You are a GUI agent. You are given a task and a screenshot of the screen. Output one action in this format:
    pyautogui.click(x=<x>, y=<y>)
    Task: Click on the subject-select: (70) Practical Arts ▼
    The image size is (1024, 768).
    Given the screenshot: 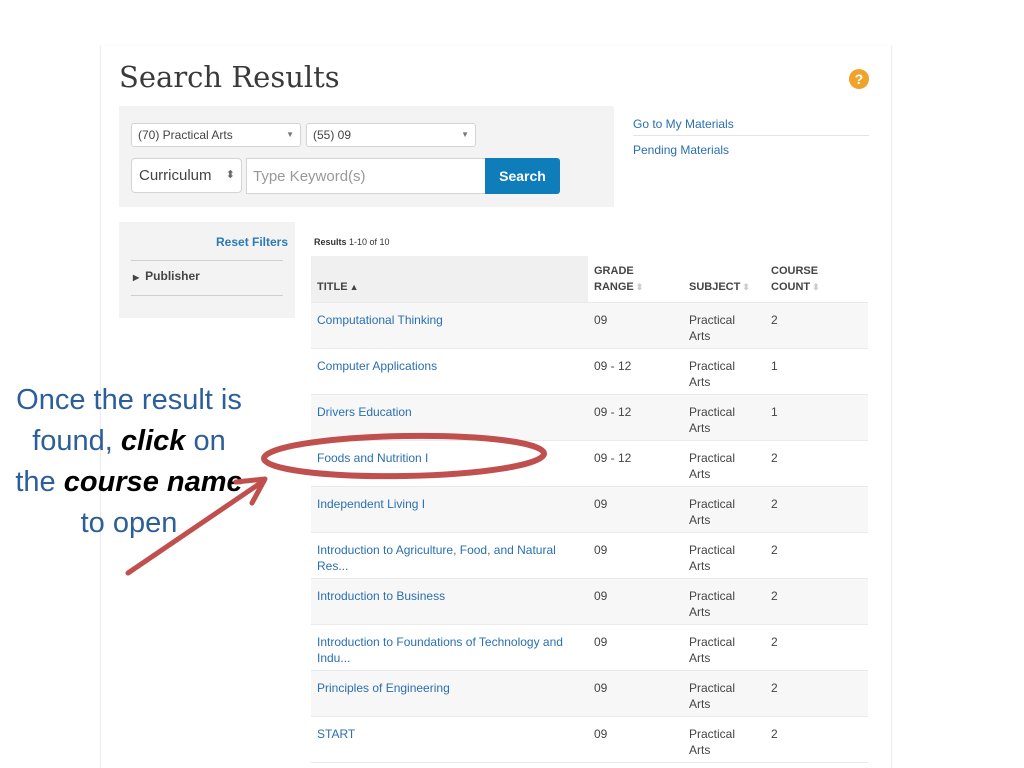 What is the action you would take?
    pyautogui.click(x=216, y=135)
    